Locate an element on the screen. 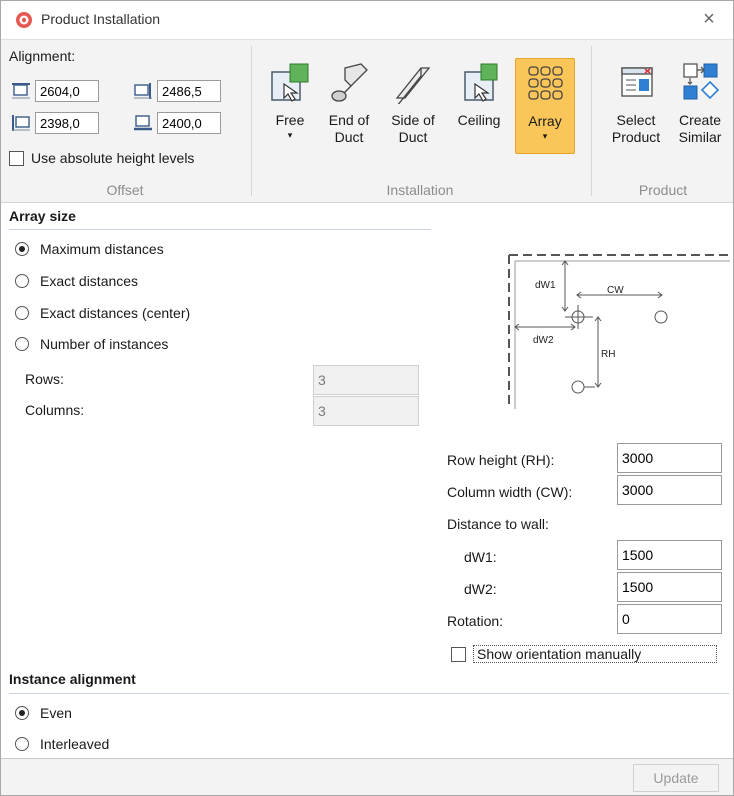 The width and height of the screenshot is (734, 796). radio-even: Even is located at coordinates (43, 713).